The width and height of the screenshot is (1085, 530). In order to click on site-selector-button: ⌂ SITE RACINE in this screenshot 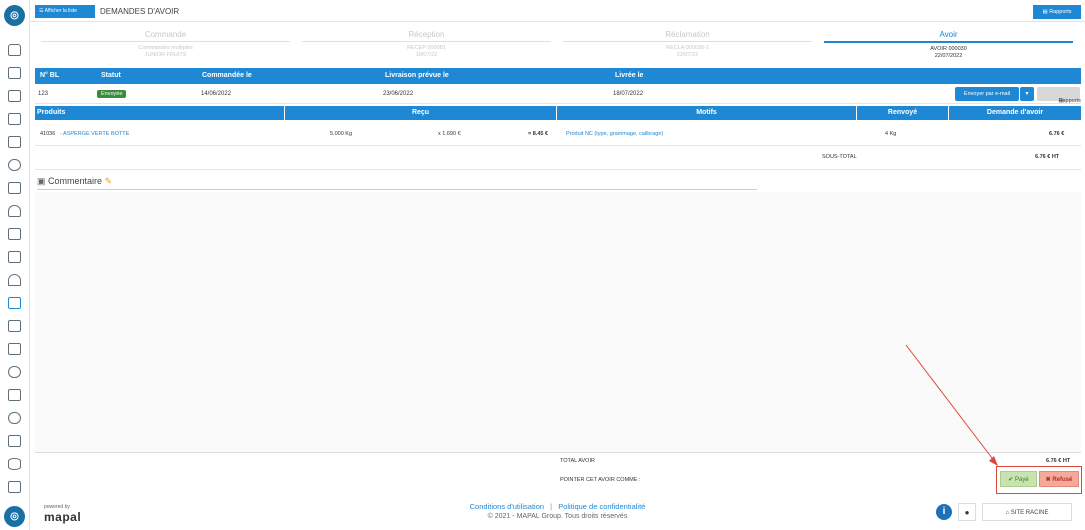, I will do `click(1027, 512)`.